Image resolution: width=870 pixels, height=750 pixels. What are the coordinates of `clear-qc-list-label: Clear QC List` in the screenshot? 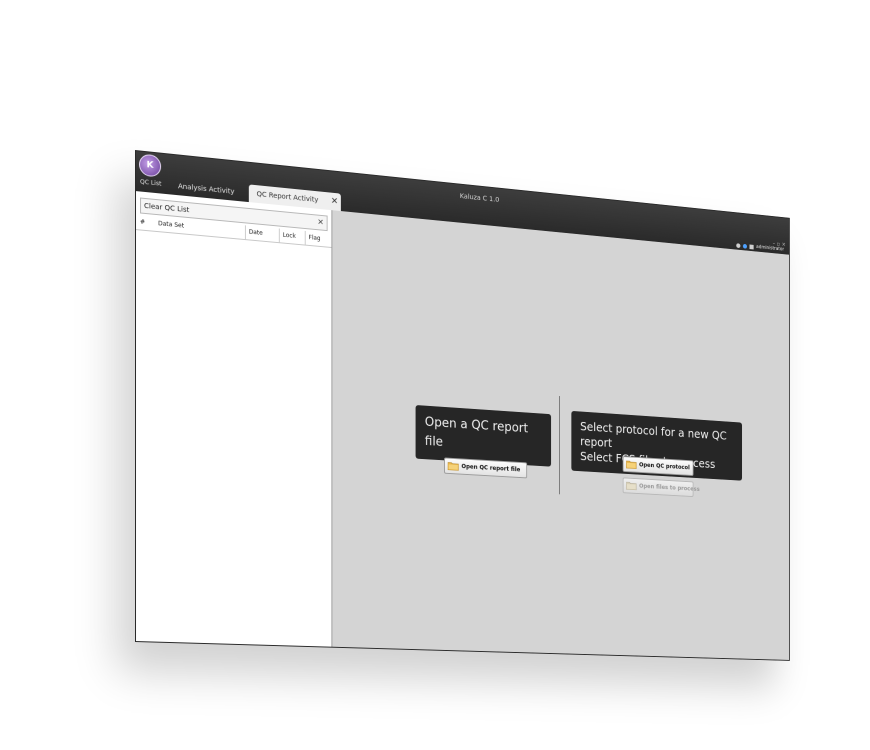 It's located at (166, 208).